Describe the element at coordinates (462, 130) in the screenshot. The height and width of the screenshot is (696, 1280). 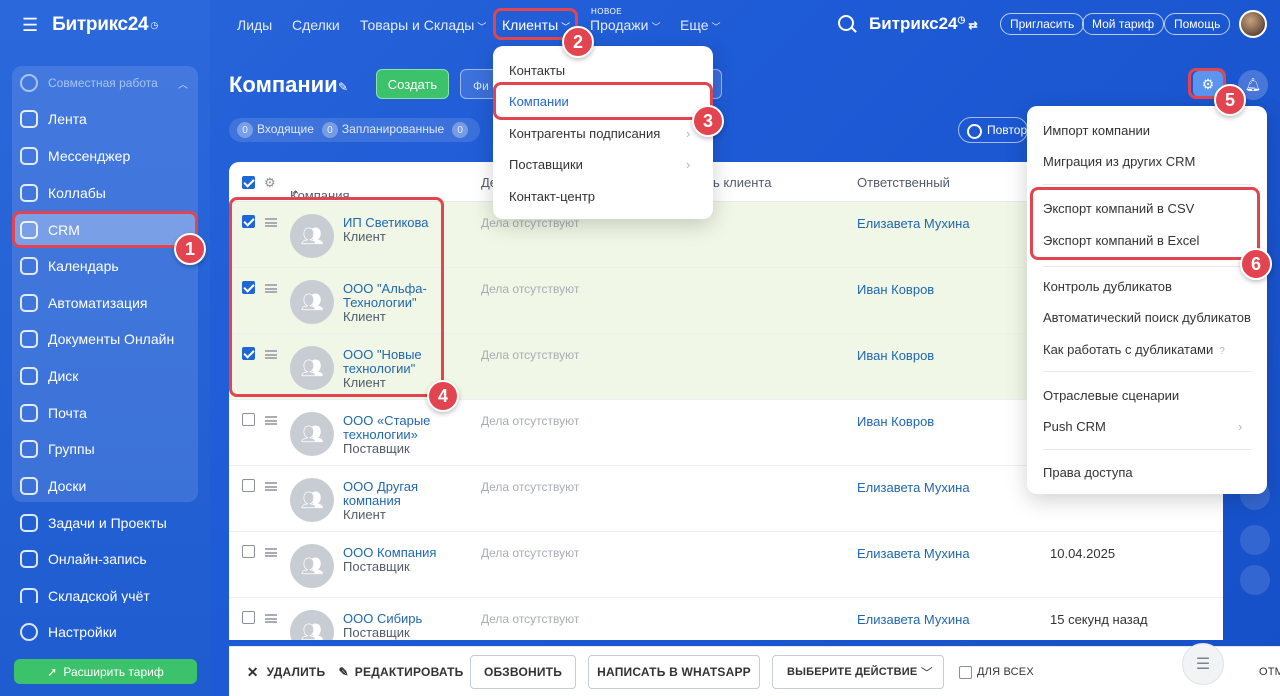
I see `counter-other: 0` at that location.